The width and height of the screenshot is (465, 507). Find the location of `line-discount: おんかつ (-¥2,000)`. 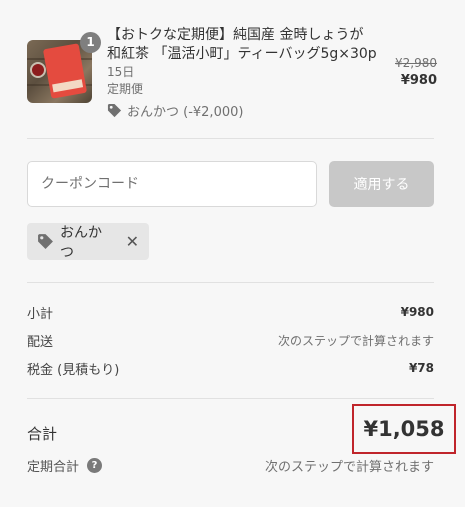

line-discount: おんかつ (-¥2,000) is located at coordinates (175, 110).